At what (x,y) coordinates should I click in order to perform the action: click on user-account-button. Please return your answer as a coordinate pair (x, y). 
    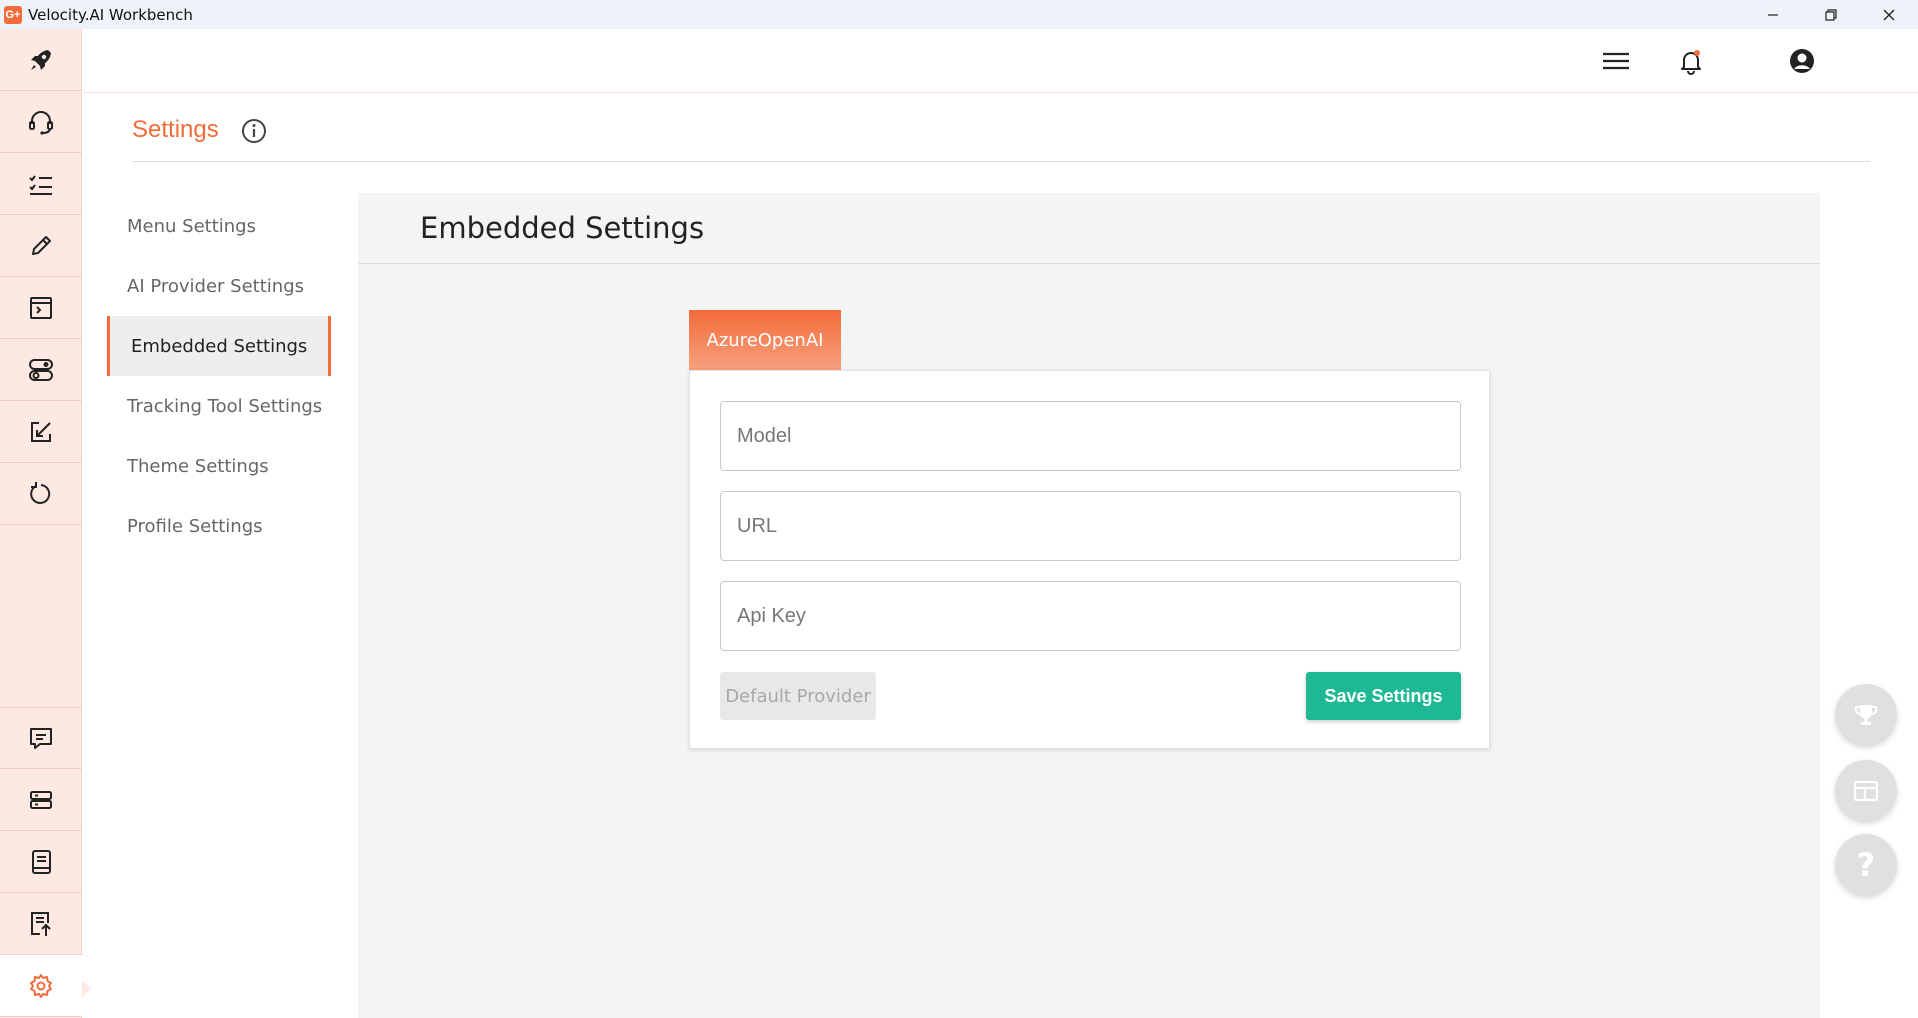
    Looking at the image, I should click on (1802, 61).